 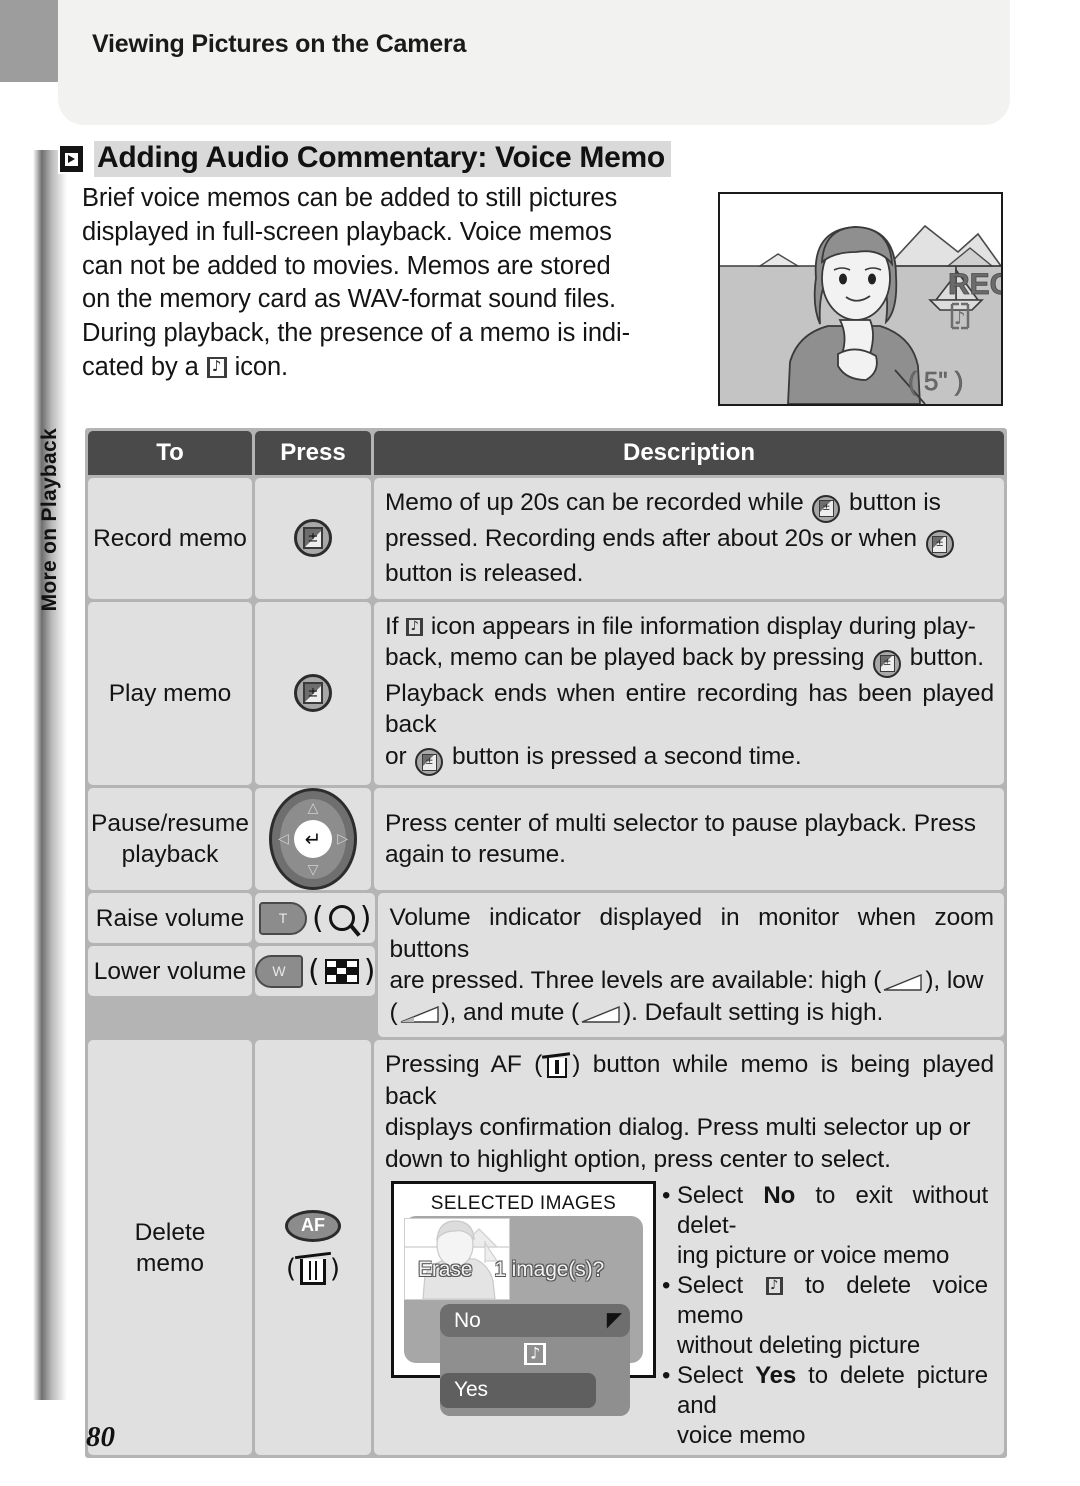 I want to click on desc-text: pressed. Recording ends after about 20, so click(x=598, y=538).